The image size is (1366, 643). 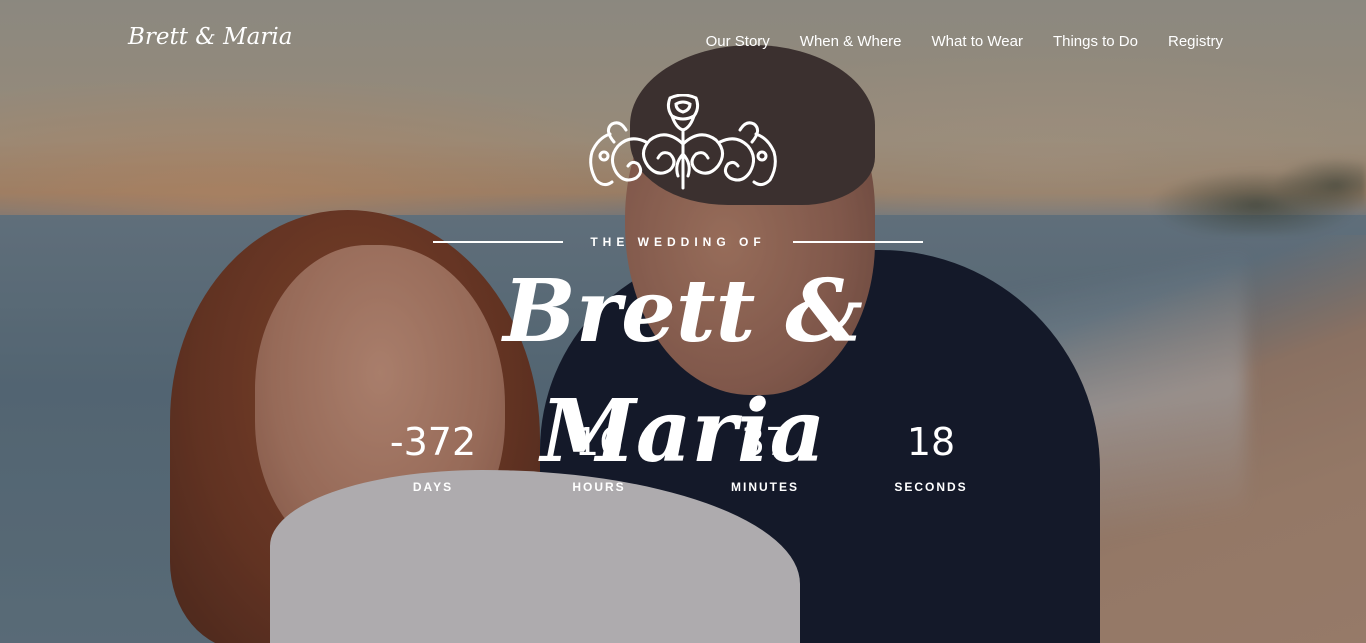 I want to click on countdown-days-value: -372, so click(x=433, y=442).